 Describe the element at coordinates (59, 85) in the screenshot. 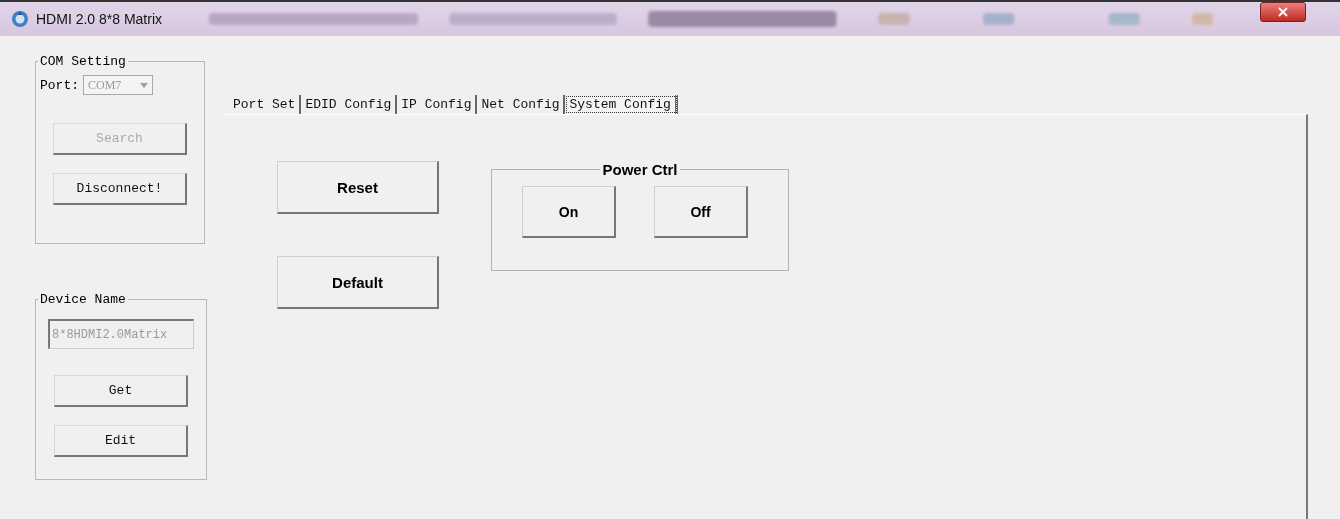

I see `port-label: Port:` at that location.